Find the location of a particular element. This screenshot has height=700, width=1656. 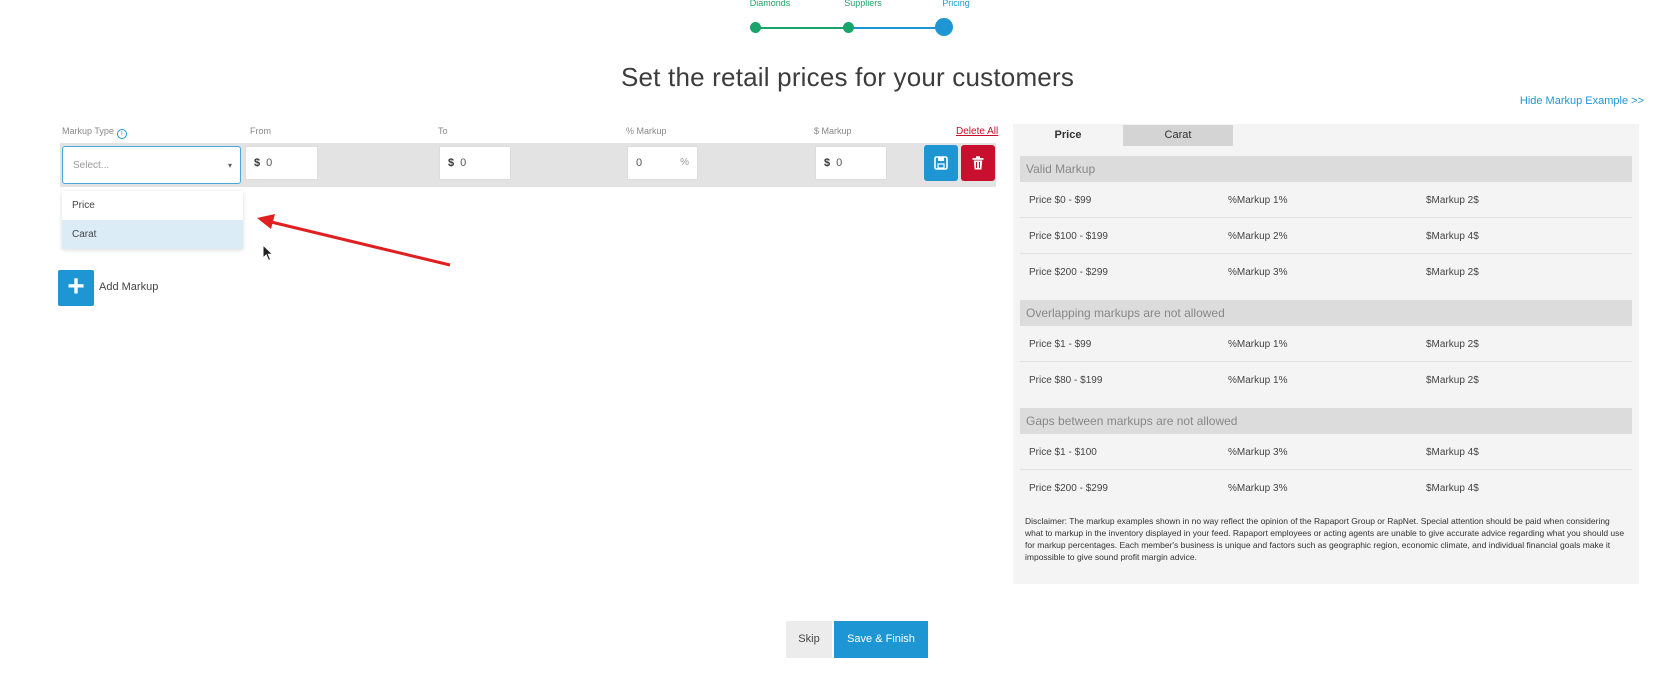

table-row: Price $200 - $299 %Markup 3% $Markup 2$ is located at coordinates (1326, 272).